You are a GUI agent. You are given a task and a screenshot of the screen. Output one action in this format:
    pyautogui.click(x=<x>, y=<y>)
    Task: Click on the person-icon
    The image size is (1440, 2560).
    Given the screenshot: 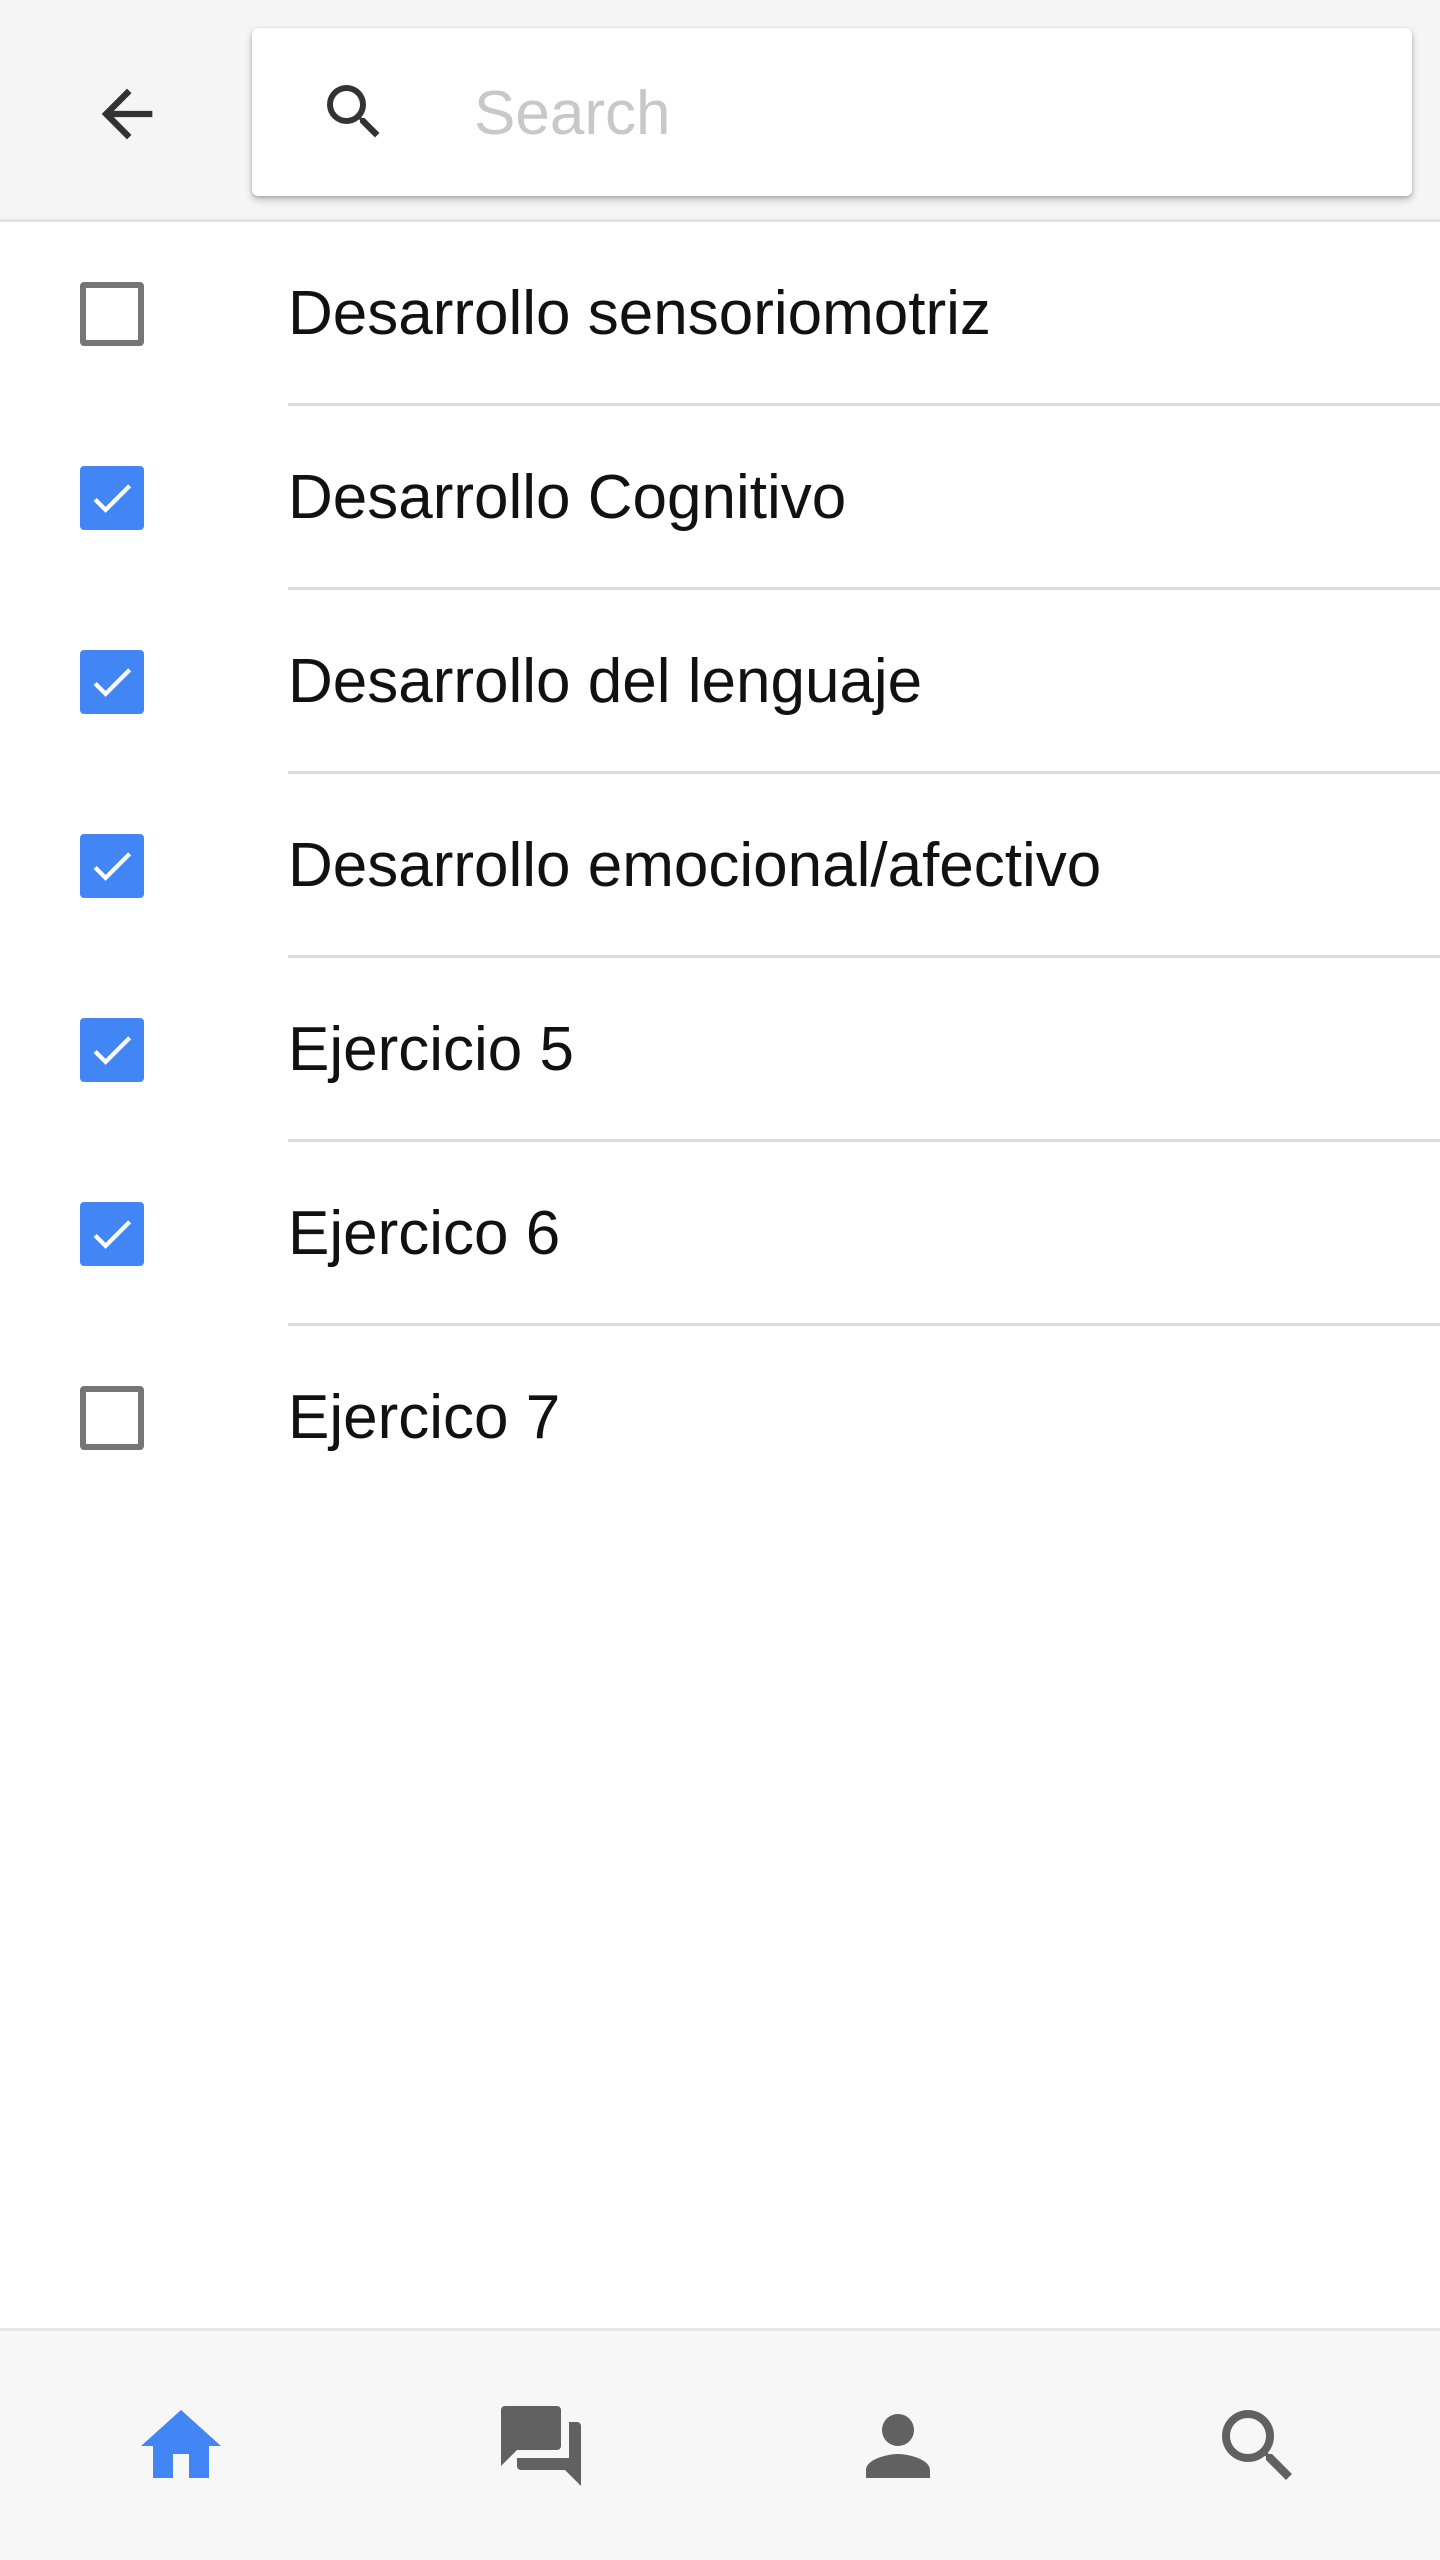 What is the action you would take?
    pyautogui.click(x=898, y=2446)
    